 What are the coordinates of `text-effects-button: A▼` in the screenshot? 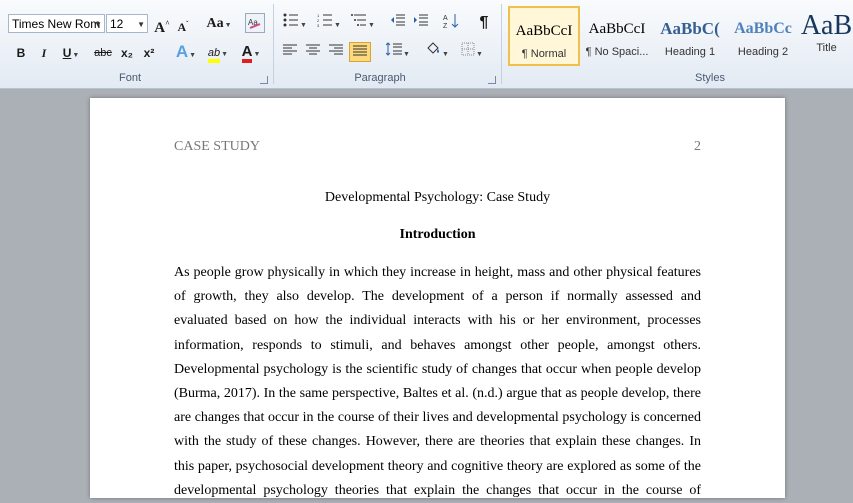 It's located at (186, 52).